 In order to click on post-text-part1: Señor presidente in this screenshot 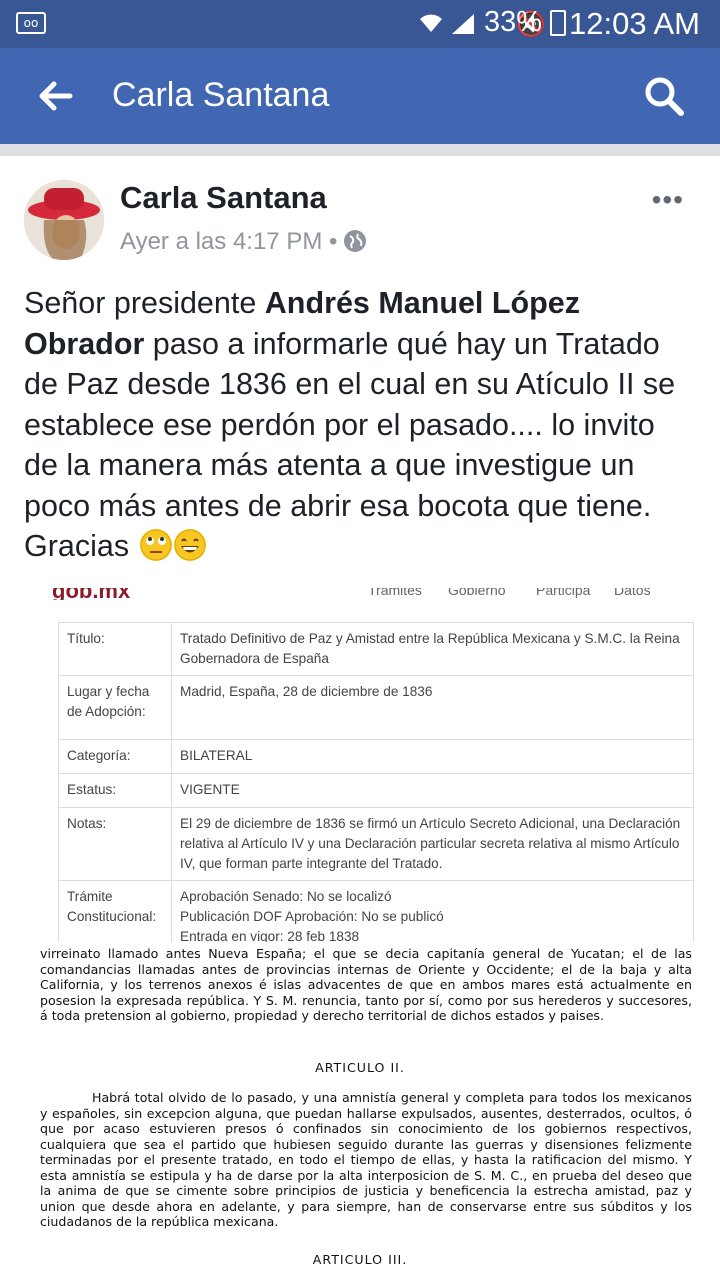, I will do `click(144, 303)`.